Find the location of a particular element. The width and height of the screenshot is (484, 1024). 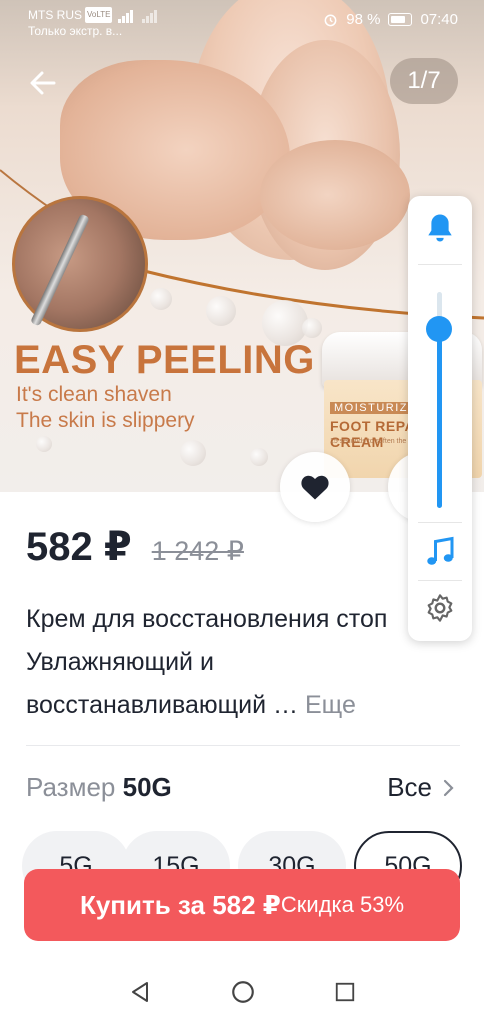

chevron-right-icon is located at coordinates (448, 787).